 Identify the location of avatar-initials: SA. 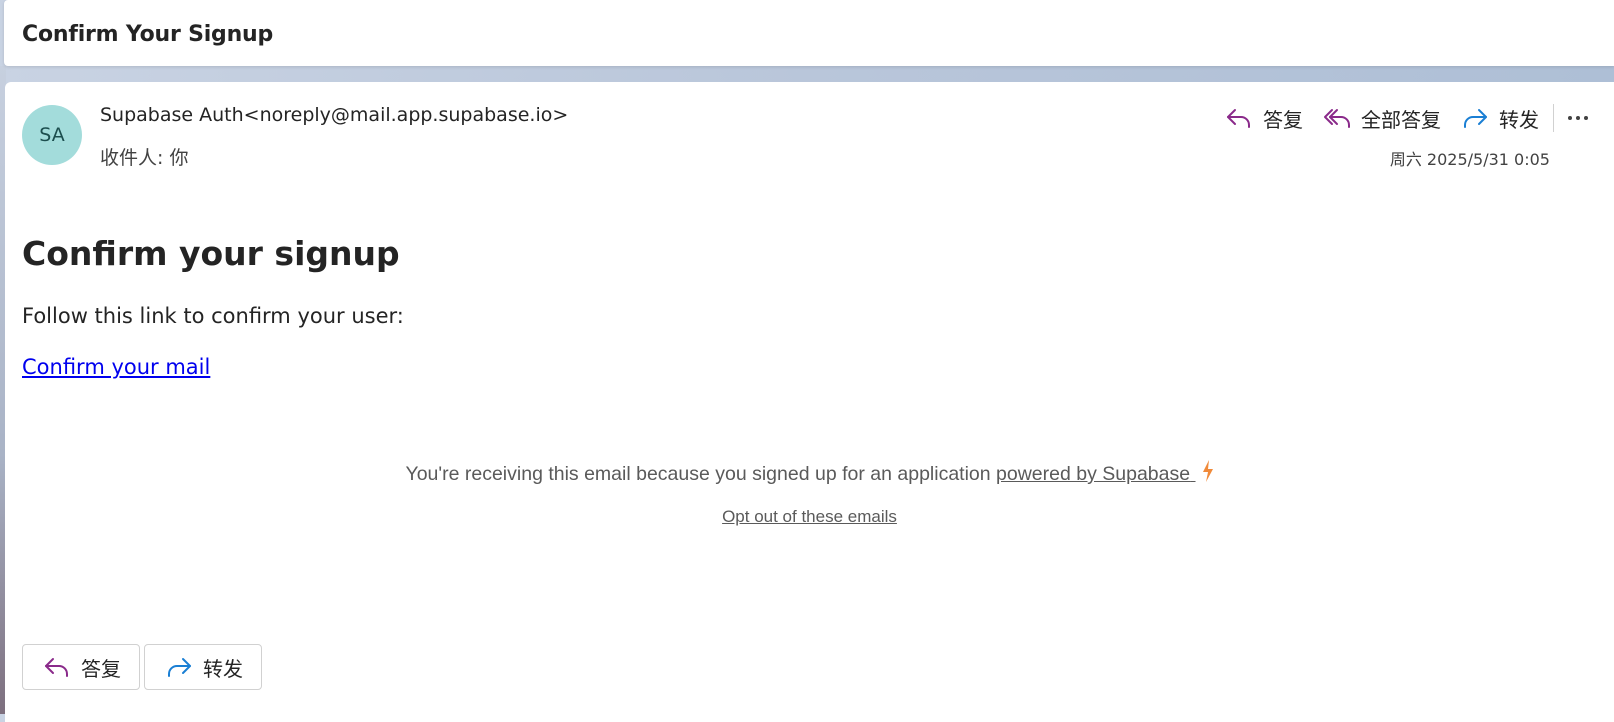
(52, 135).